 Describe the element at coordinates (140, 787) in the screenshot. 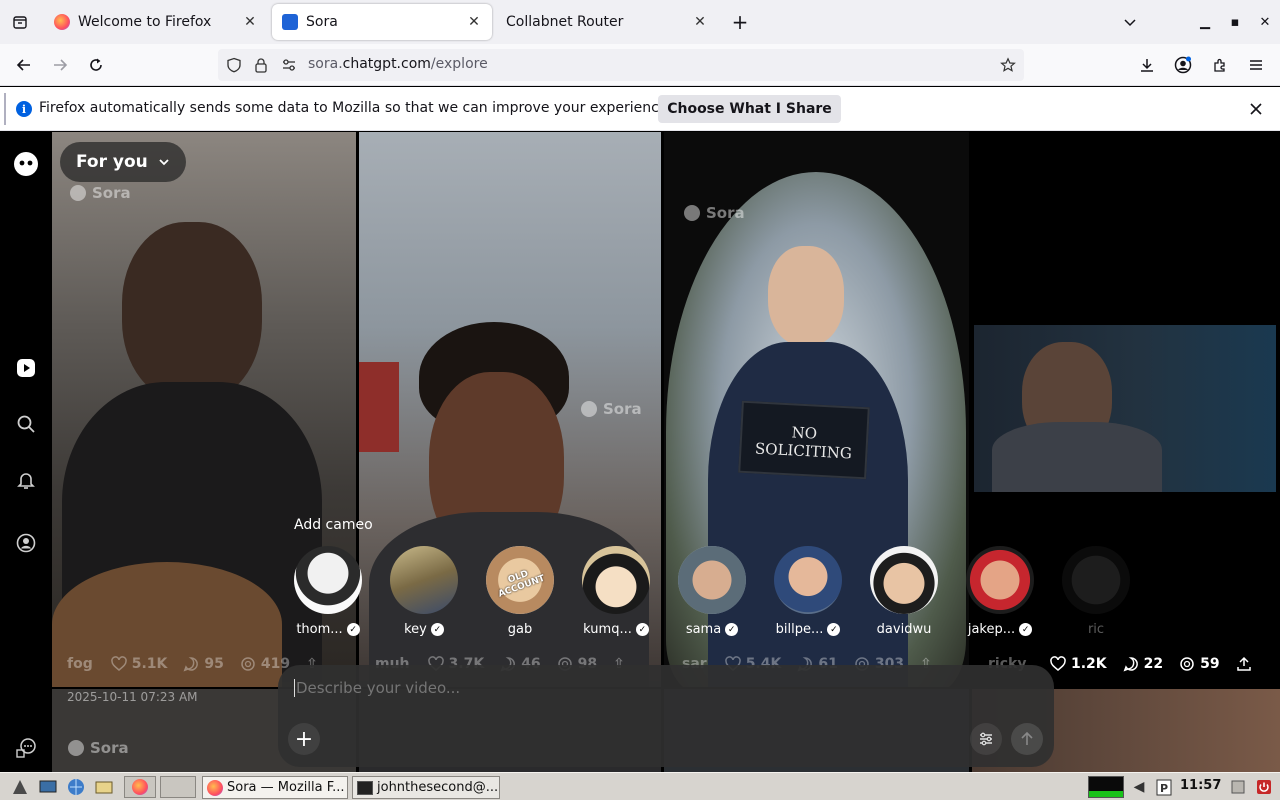

I see `firefox-launcher-icon` at that location.